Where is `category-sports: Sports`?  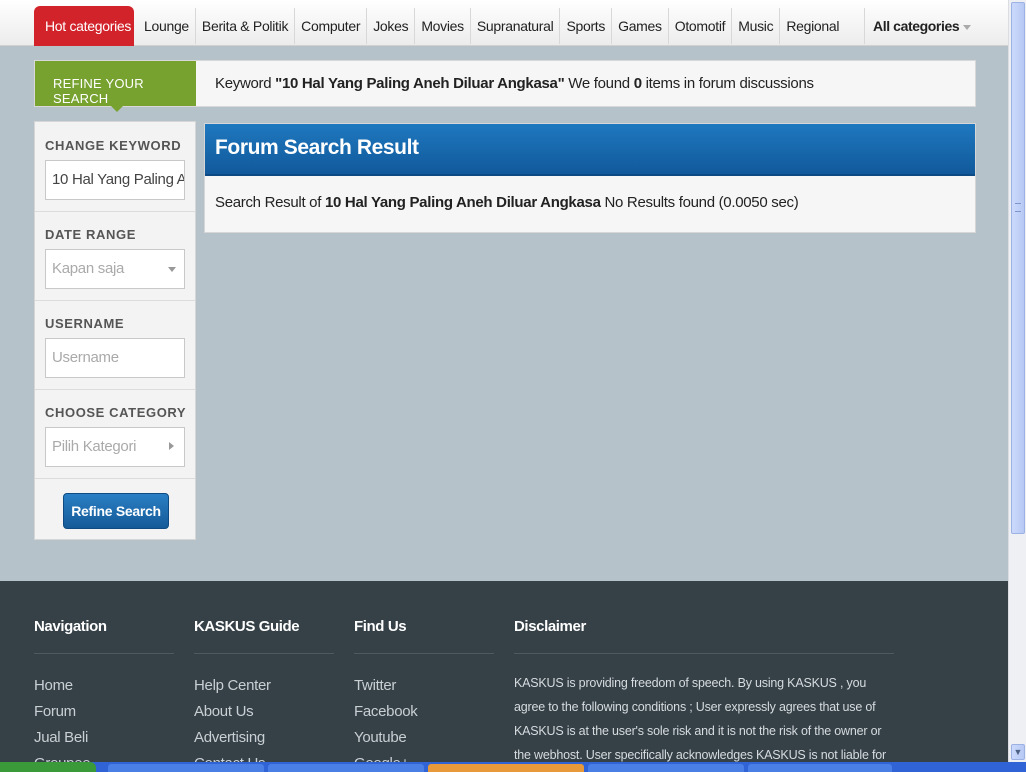 category-sports: Sports is located at coordinates (586, 26).